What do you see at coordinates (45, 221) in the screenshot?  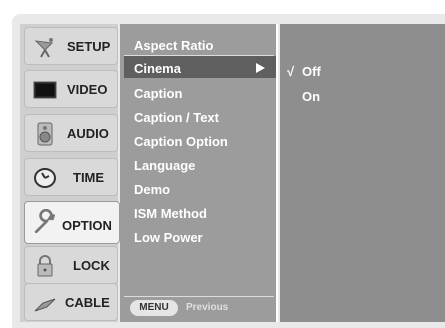 I see `wrench-icon` at bounding box center [45, 221].